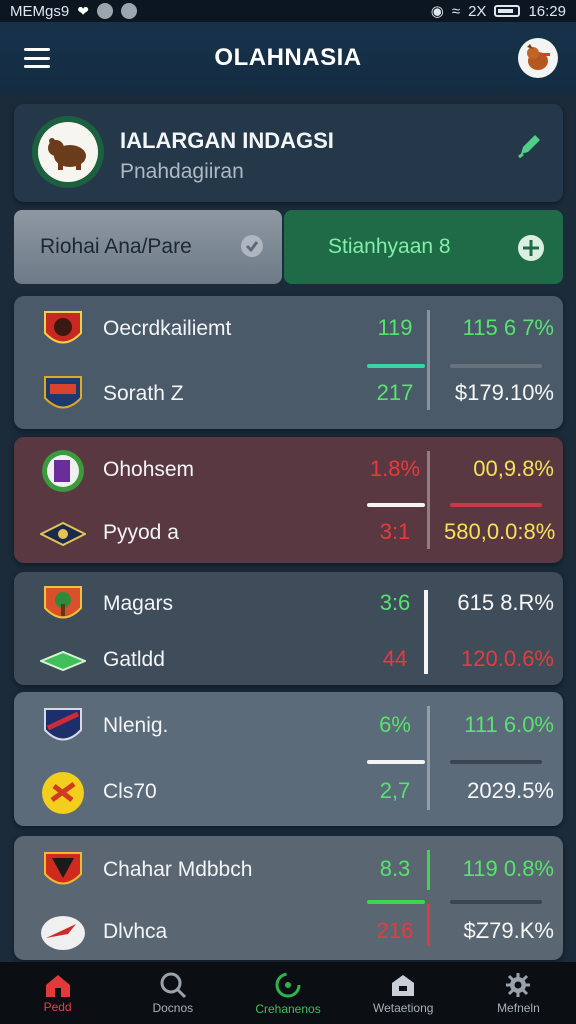 The height and width of the screenshot is (1024, 576). What do you see at coordinates (395, 531) in the screenshot?
I see `team-score: 3:1` at bounding box center [395, 531].